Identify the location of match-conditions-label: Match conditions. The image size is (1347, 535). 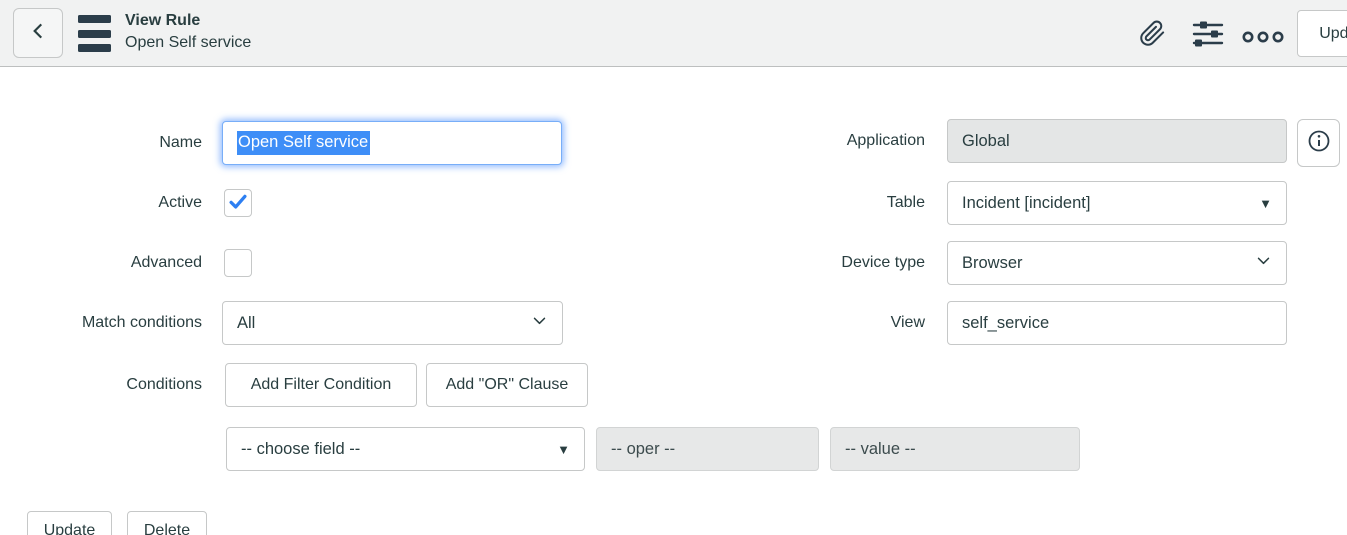
(141, 322).